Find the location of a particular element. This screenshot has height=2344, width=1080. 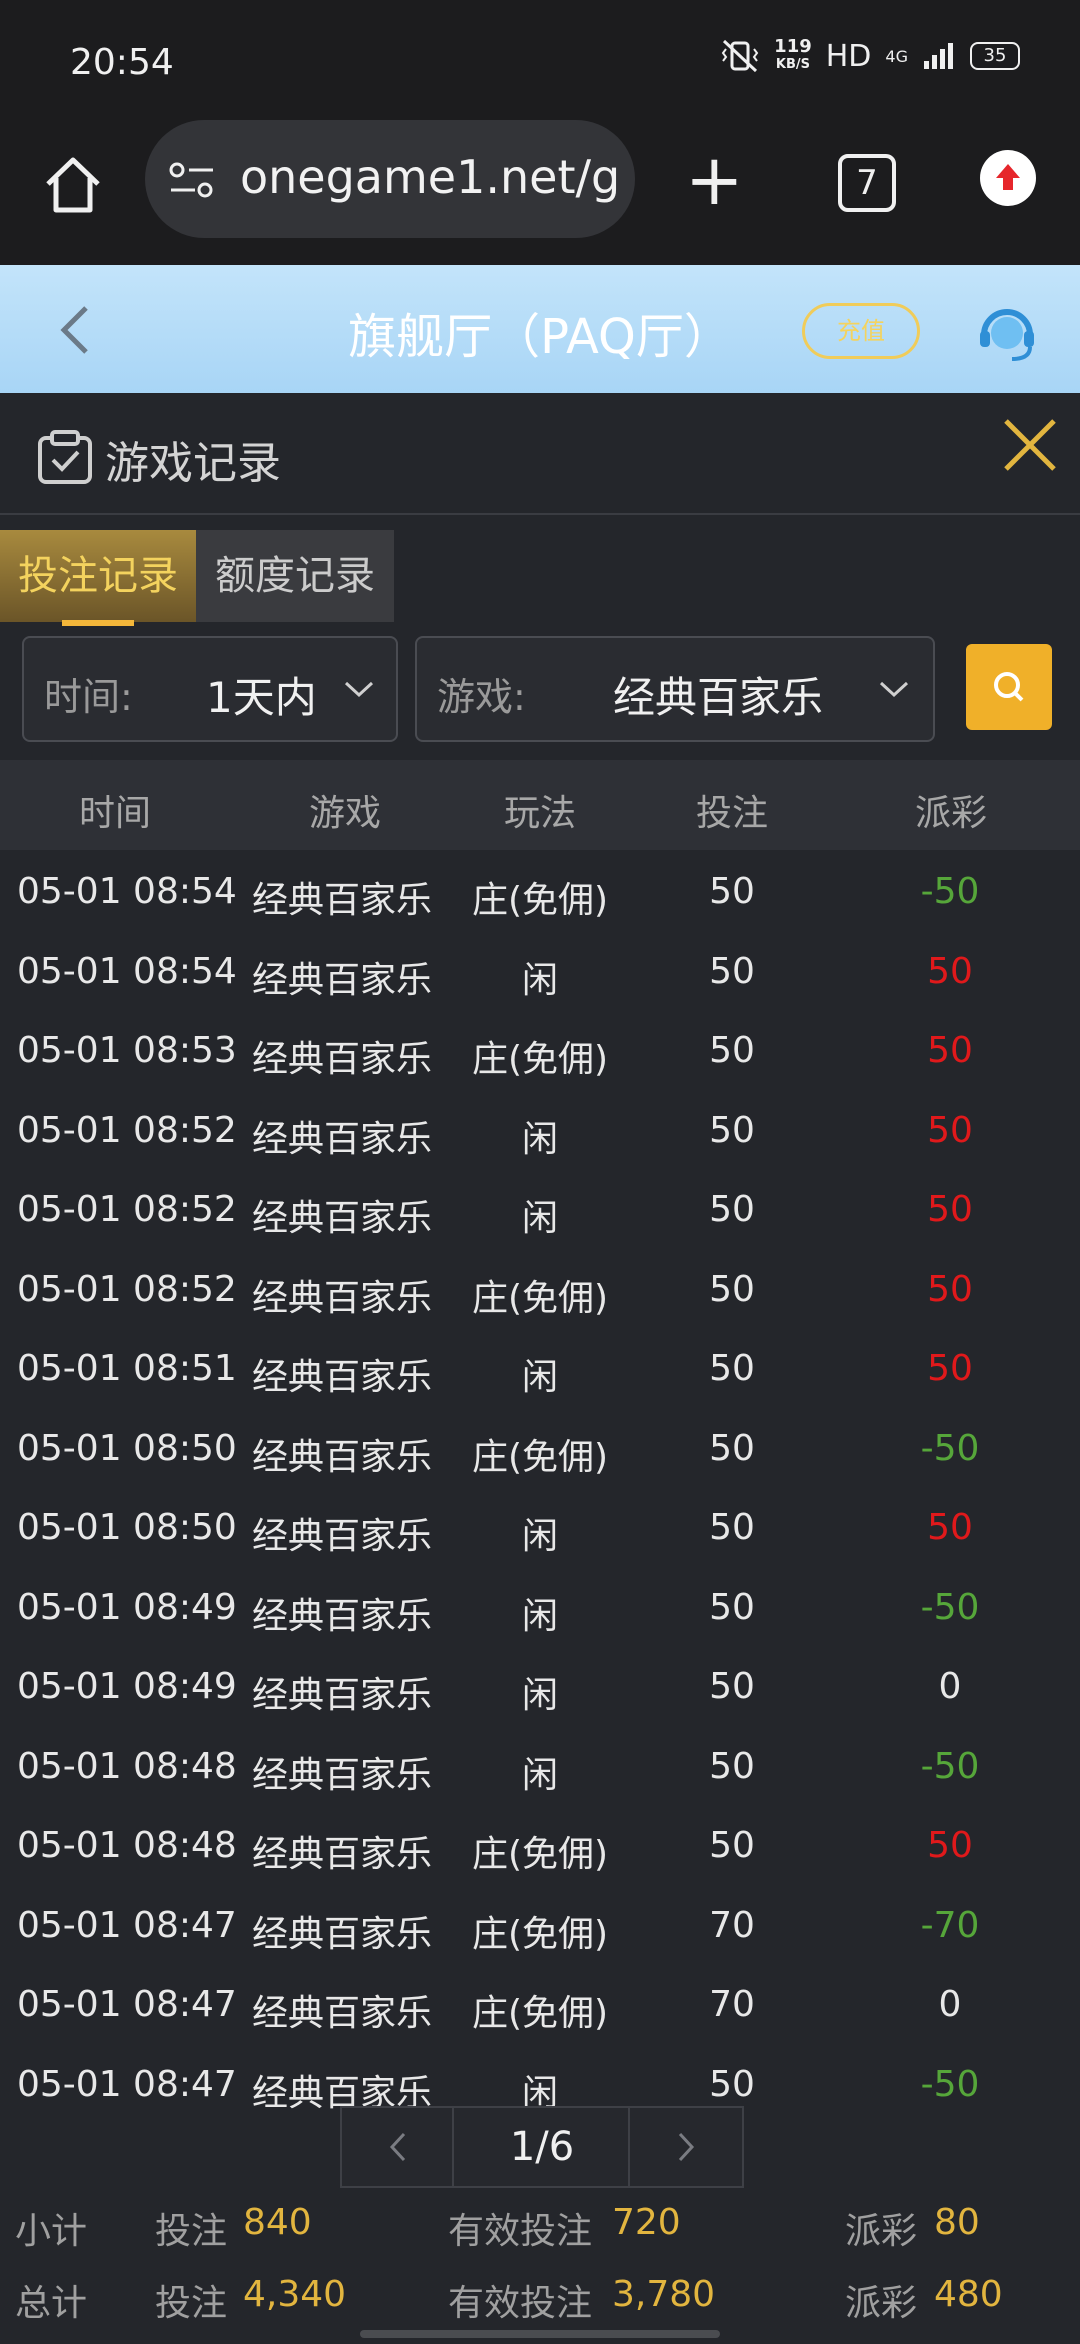

status-icons: 119 KB/S HD 4G 35 is located at coordinates (870, 56).